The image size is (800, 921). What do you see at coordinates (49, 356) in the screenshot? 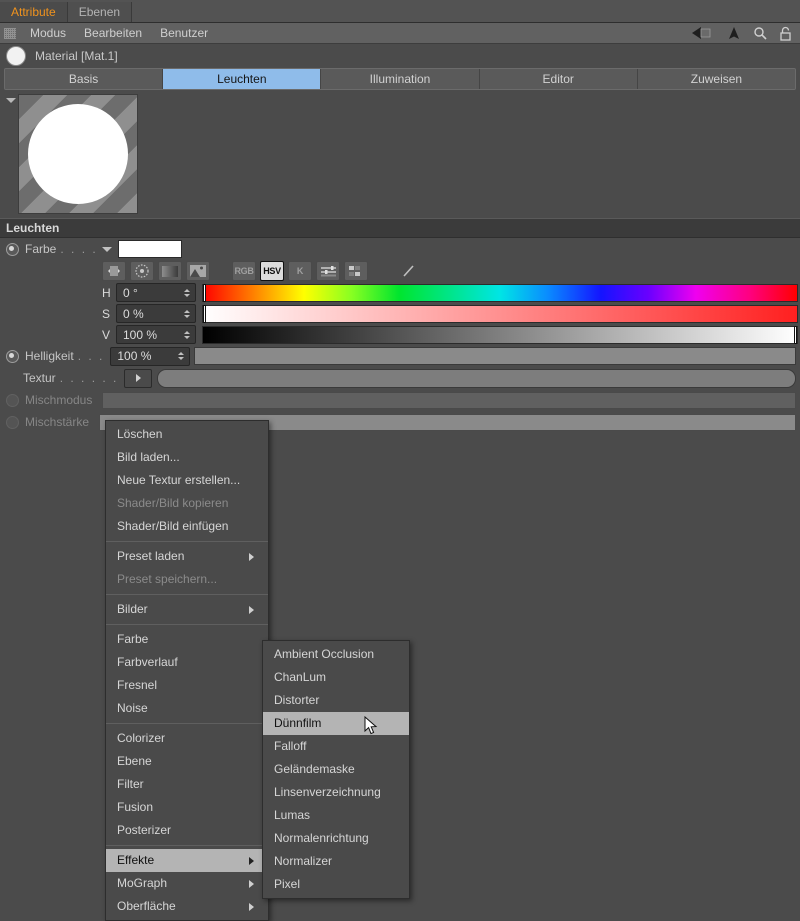
I see `helligkeit-label: Helligkeit` at bounding box center [49, 356].